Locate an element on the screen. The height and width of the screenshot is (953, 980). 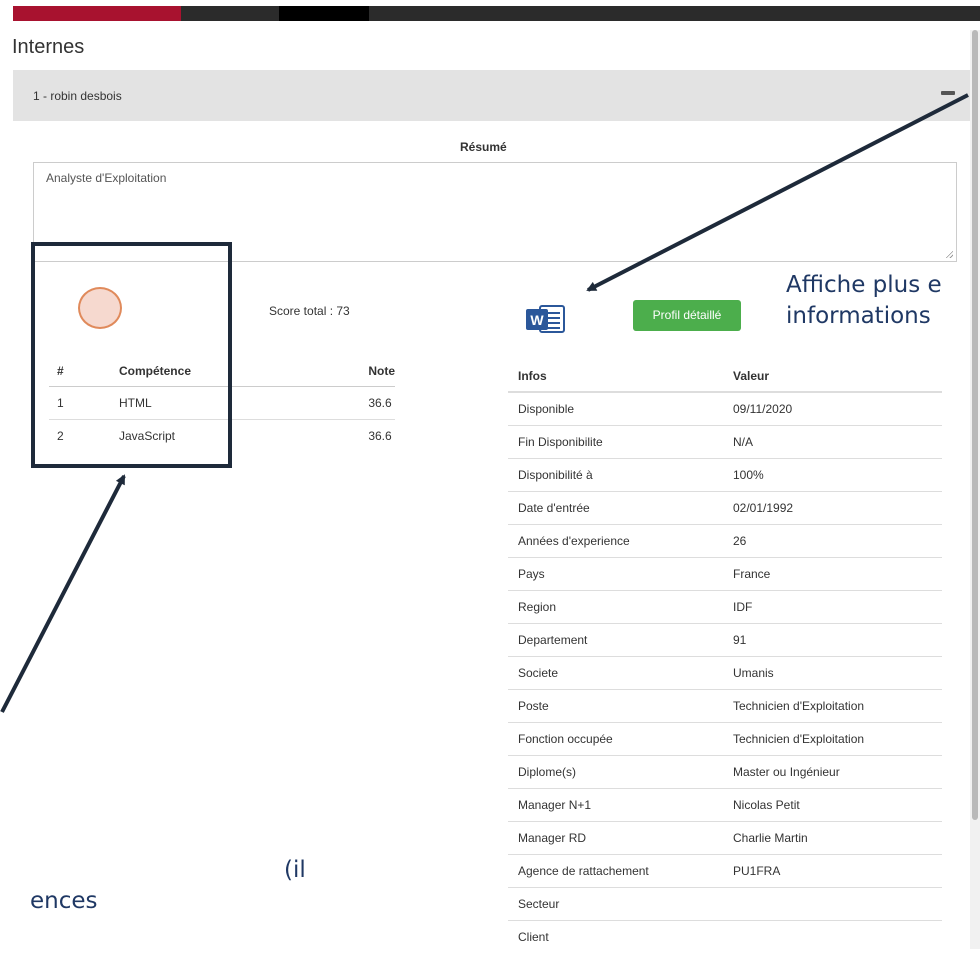
col-header-infos: Infos is located at coordinates (615, 376).